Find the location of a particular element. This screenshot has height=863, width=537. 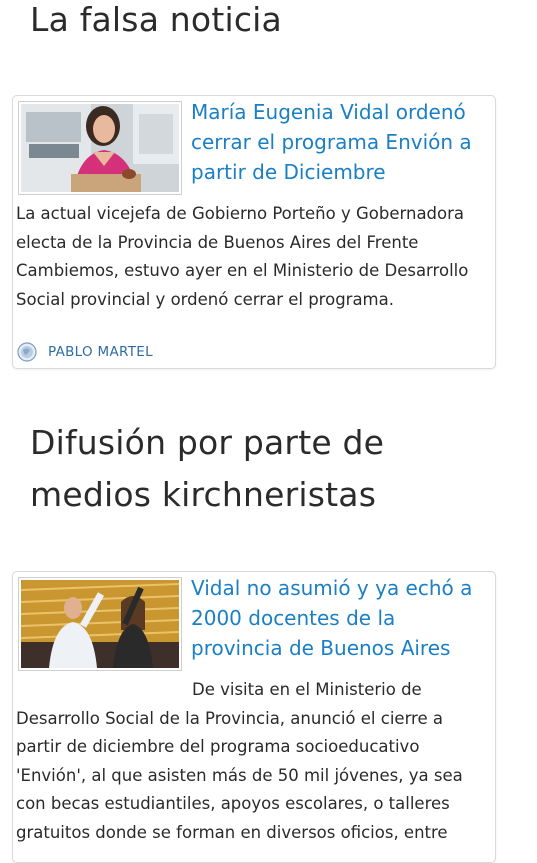

section-title-fake-news: La falsa noticia is located at coordinates (156, 19).